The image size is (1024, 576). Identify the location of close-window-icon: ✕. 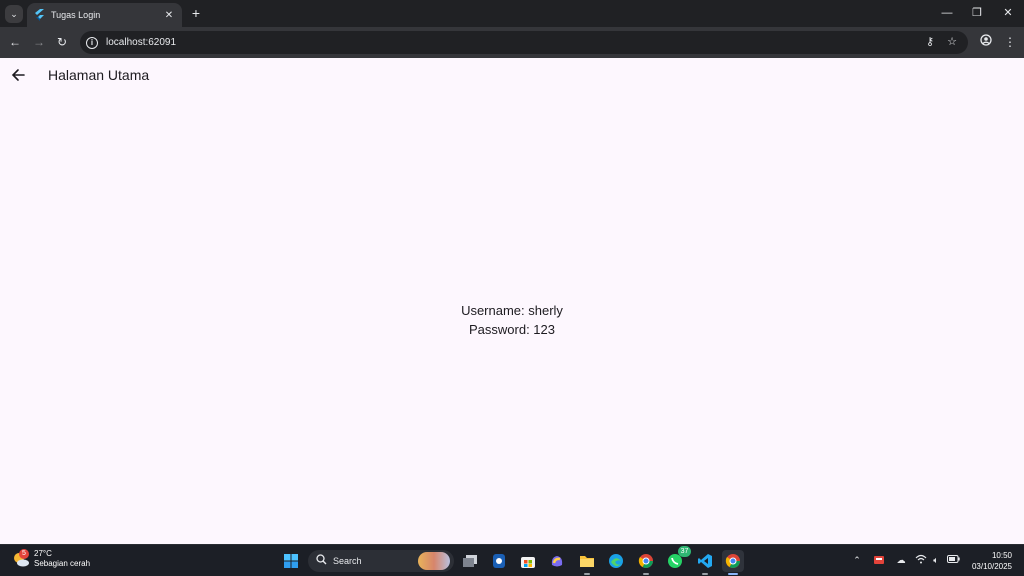
(1008, 13).